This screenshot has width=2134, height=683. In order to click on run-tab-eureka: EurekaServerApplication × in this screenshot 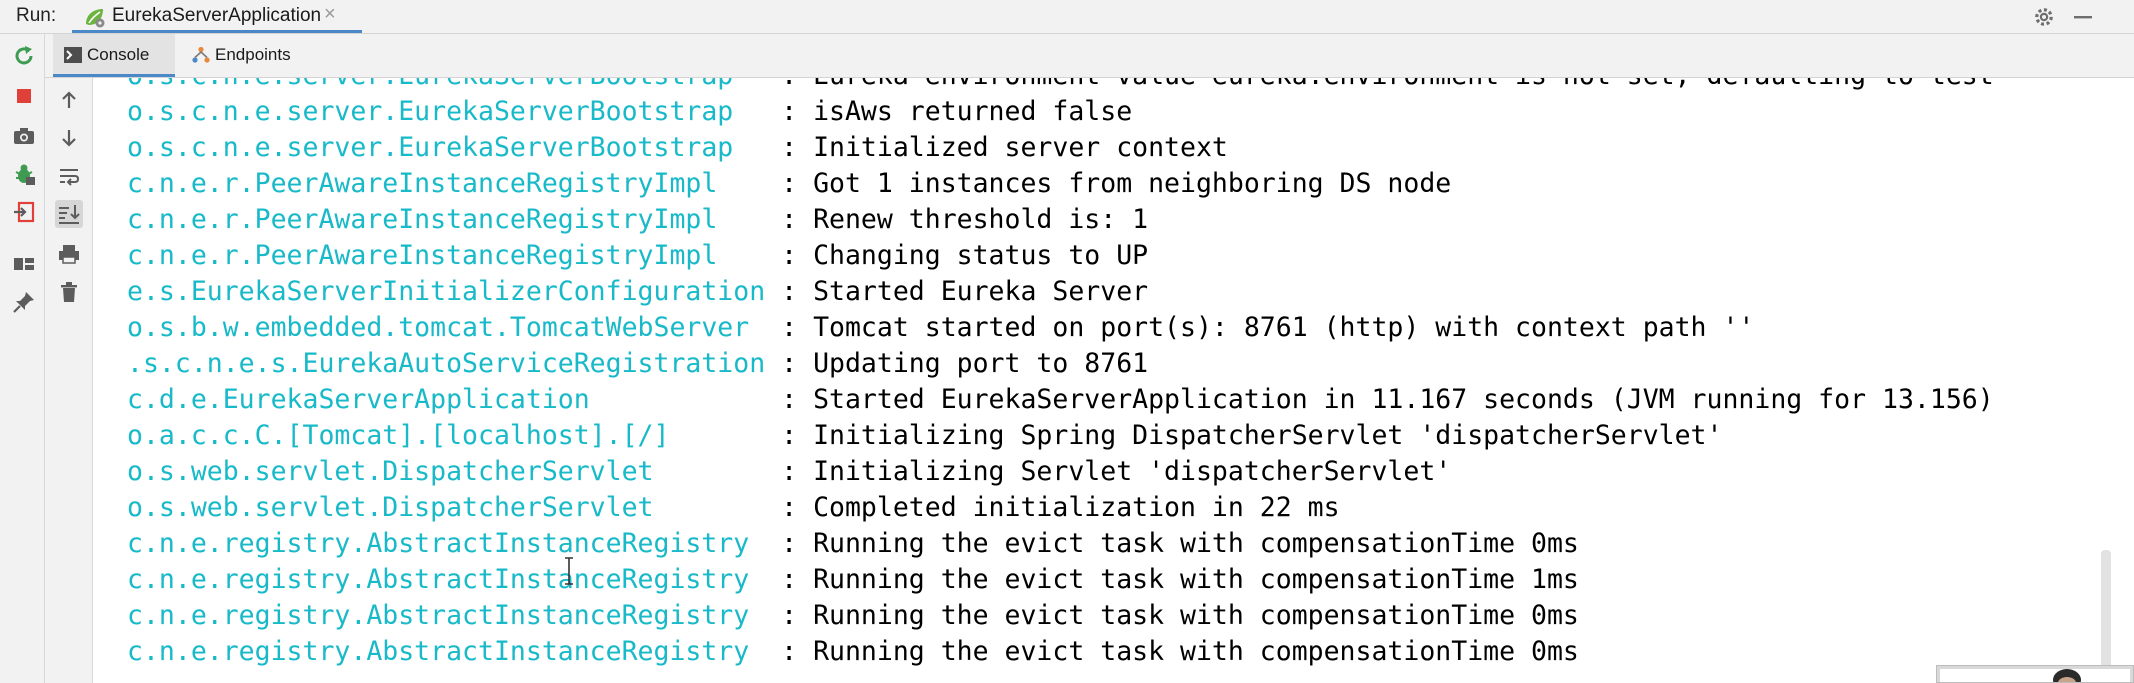, I will do `click(217, 16)`.